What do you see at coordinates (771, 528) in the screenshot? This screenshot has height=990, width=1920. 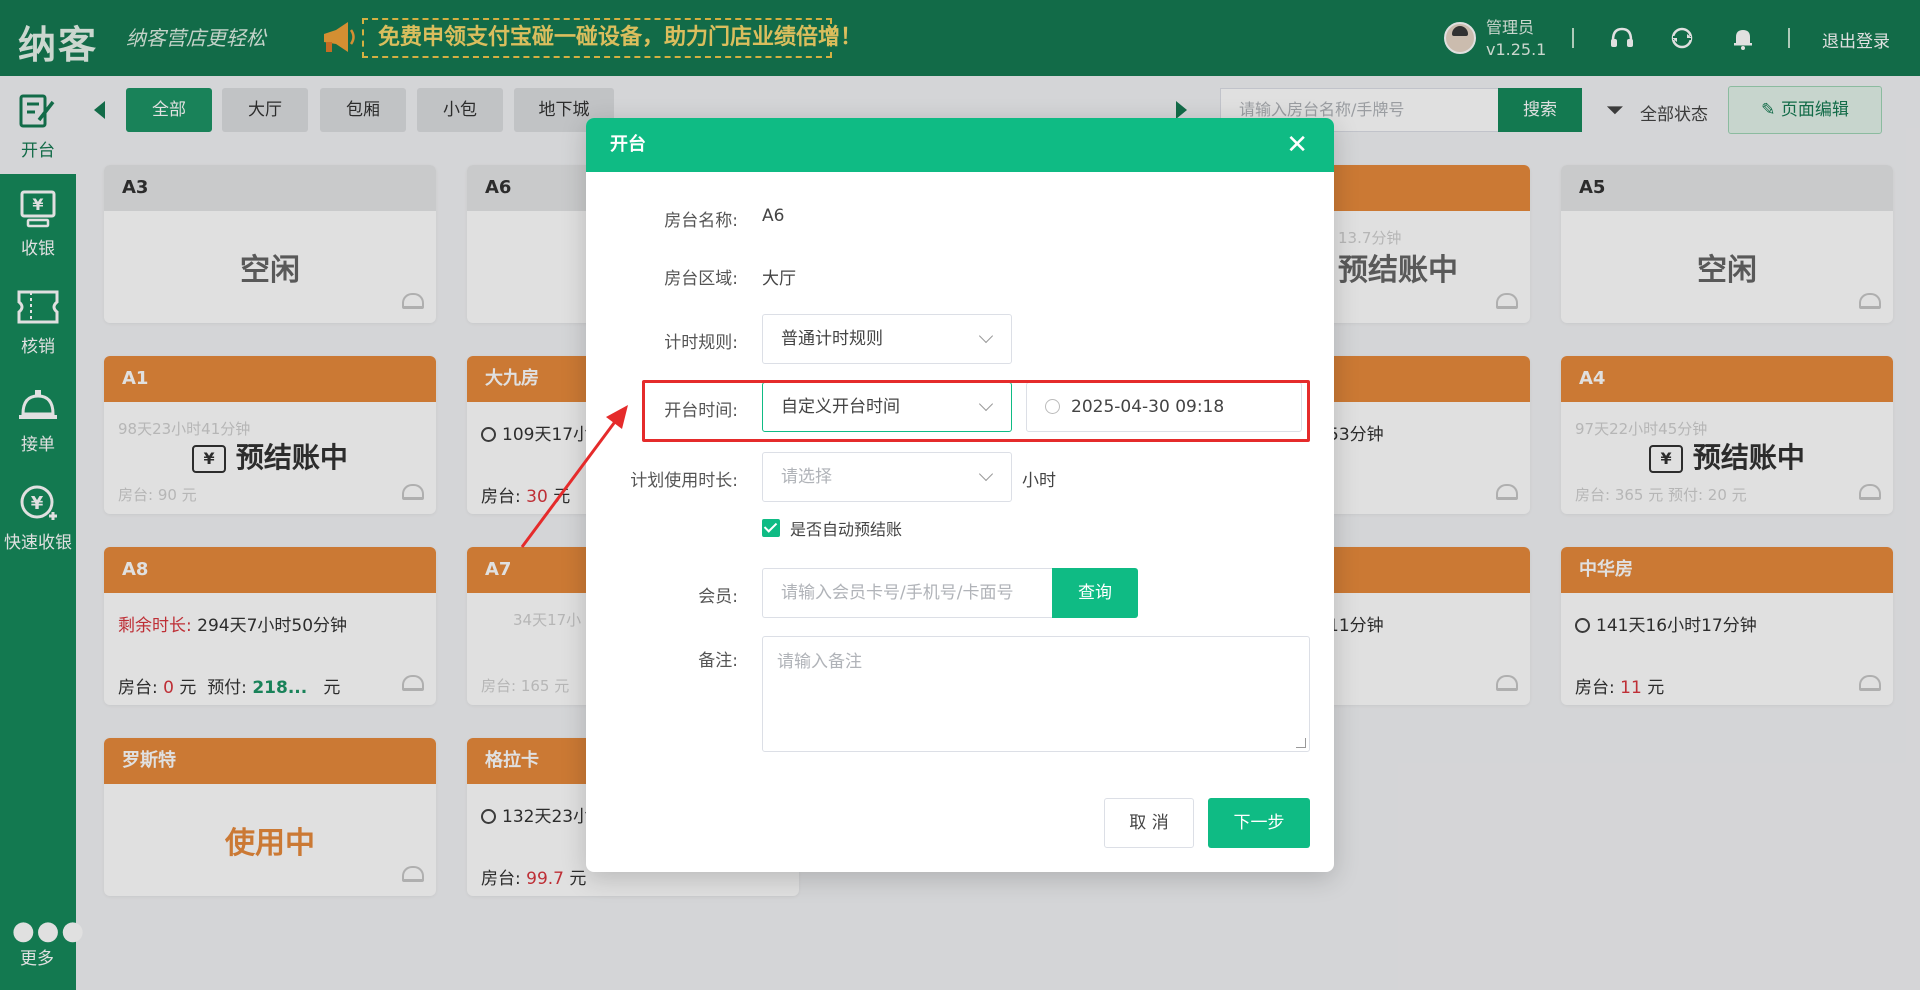 I see `auto-checkout-checkbox` at bounding box center [771, 528].